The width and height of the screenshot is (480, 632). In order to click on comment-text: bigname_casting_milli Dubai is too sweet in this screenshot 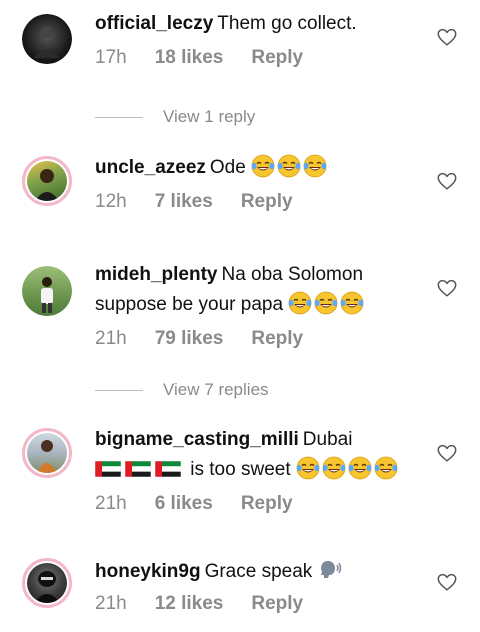, I will do `click(260, 455)`.